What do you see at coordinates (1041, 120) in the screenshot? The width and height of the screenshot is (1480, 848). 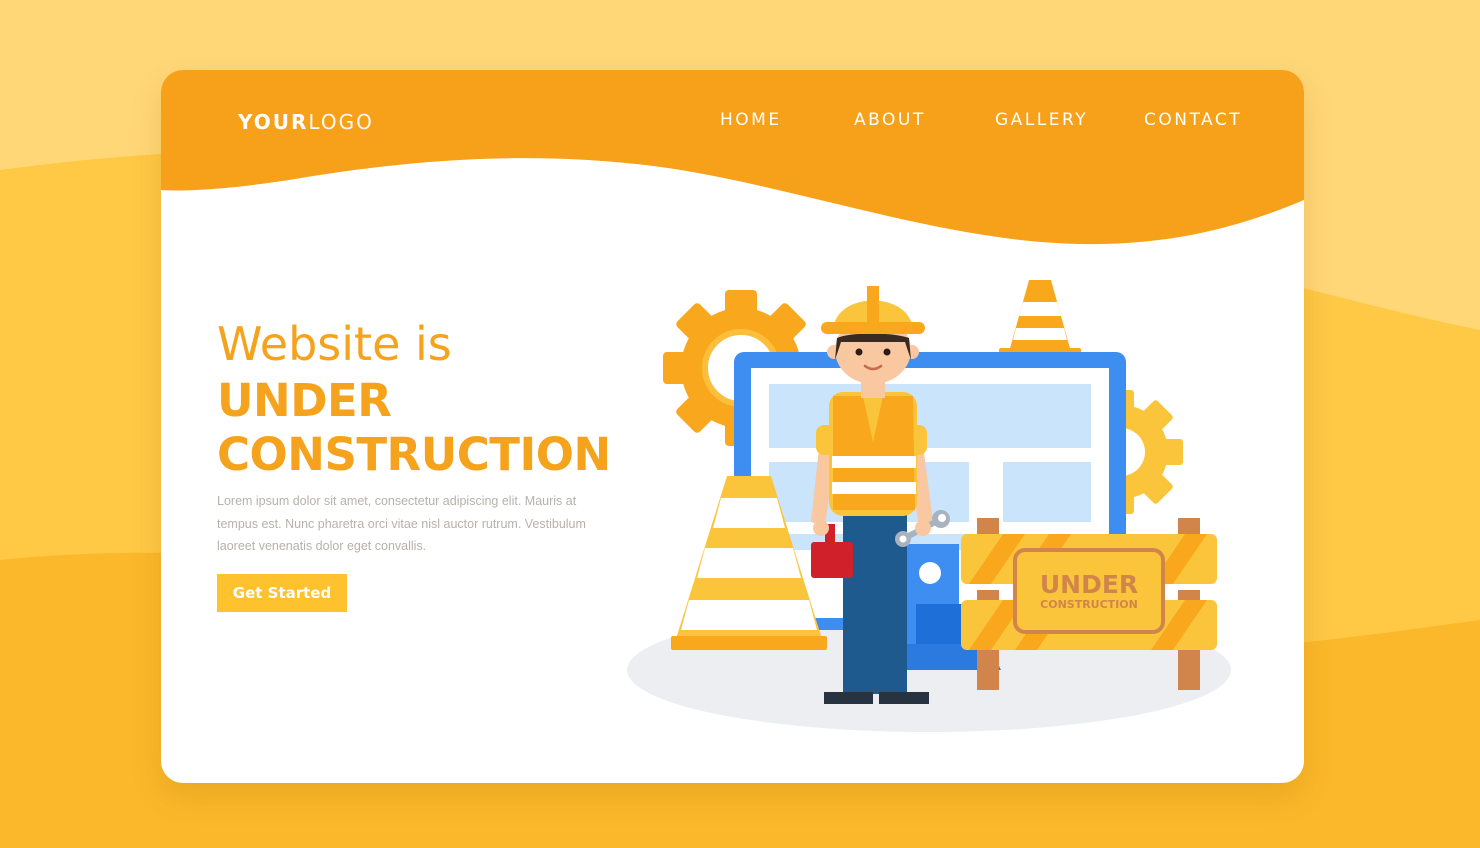 I see `nav-gallery: GALLERY` at bounding box center [1041, 120].